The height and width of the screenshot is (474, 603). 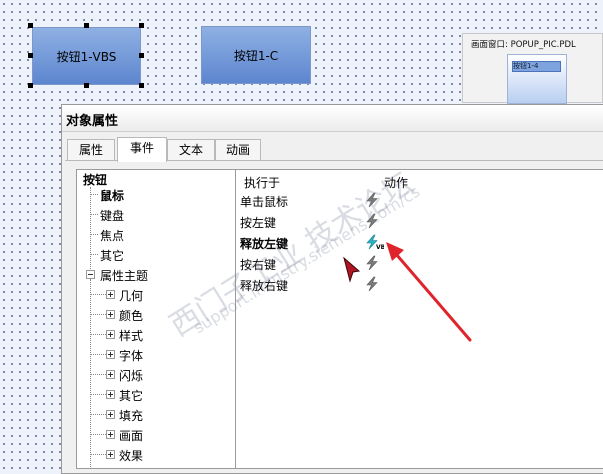 What do you see at coordinates (238, 149) in the screenshot?
I see `tab-animation: 动画` at bounding box center [238, 149].